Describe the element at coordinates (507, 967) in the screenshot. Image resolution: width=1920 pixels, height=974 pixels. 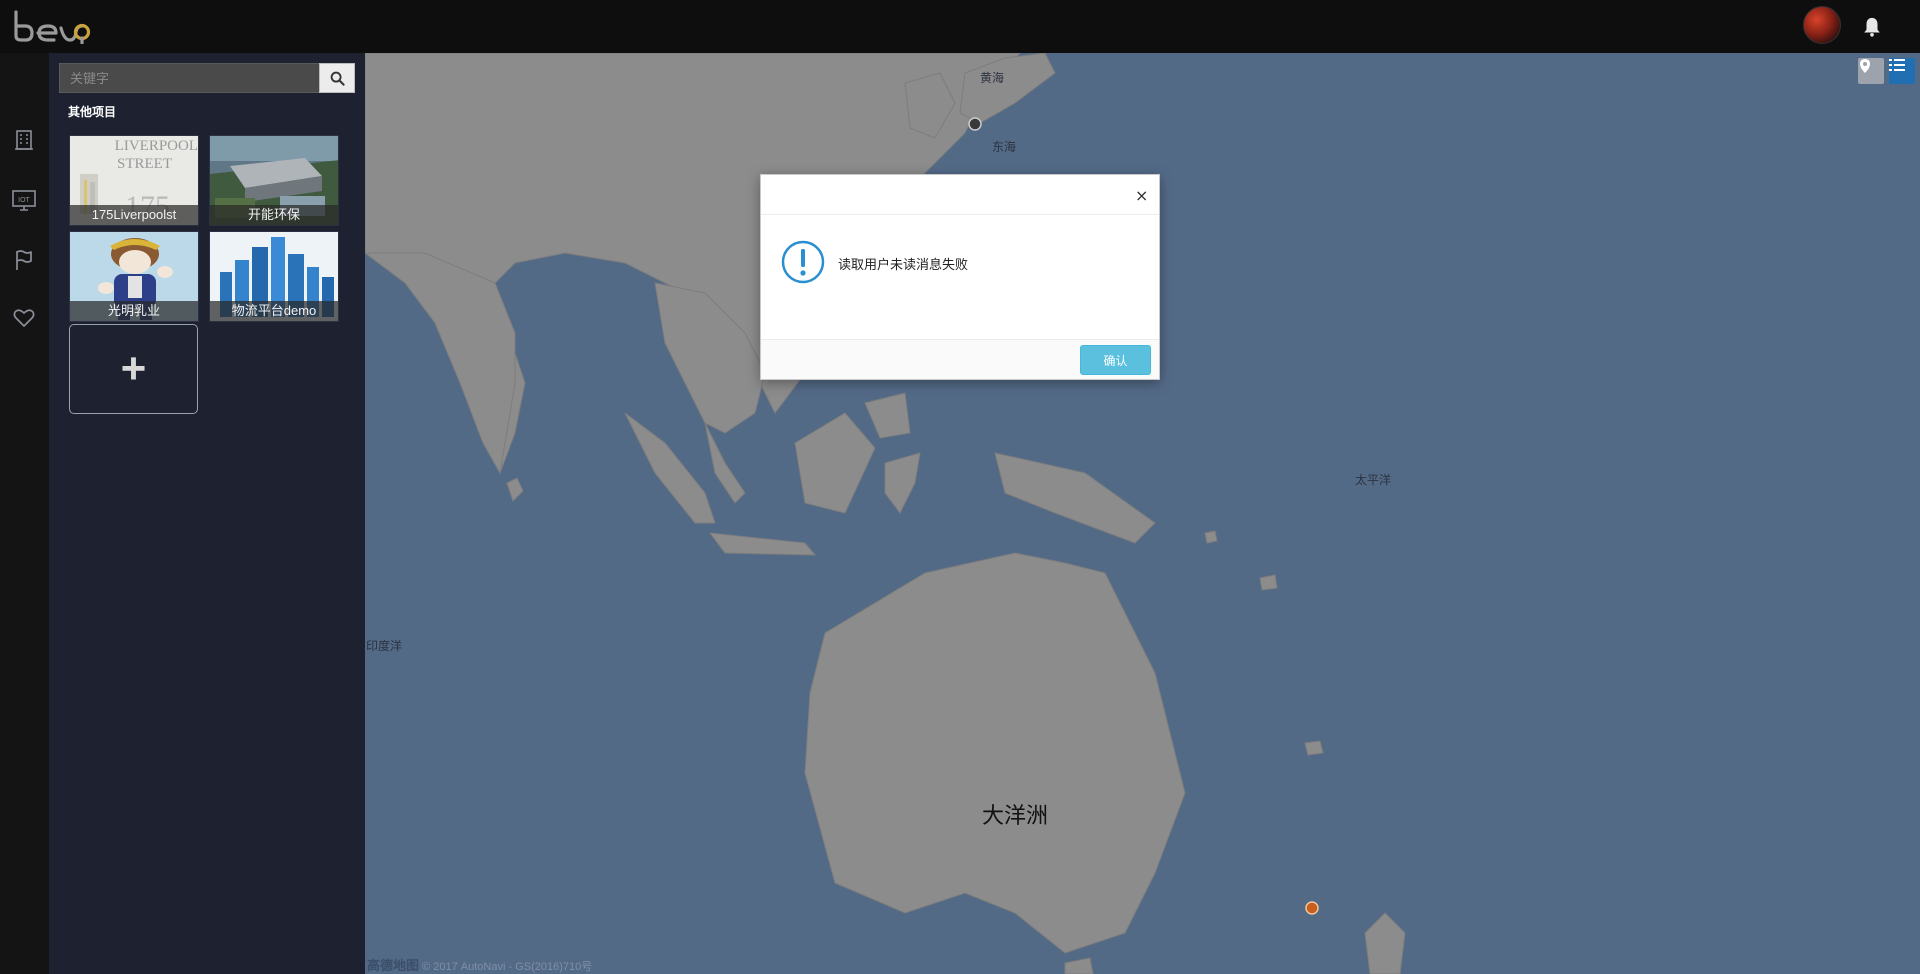
I see `map-credit-text: © 2017 AutoNavi - GS(2016)710号` at that location.